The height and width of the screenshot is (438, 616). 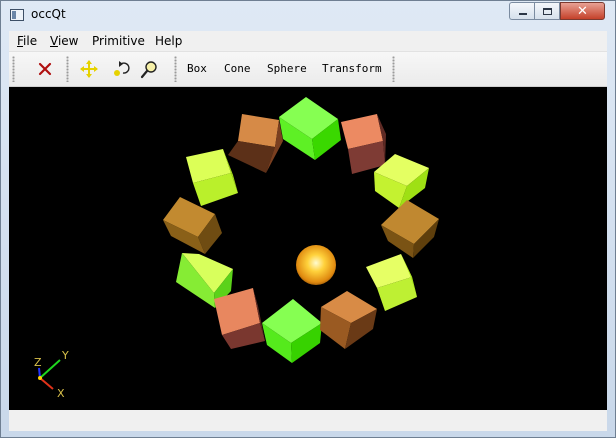 I want to click on transform-button: Transform, so click(x=352, y=68).